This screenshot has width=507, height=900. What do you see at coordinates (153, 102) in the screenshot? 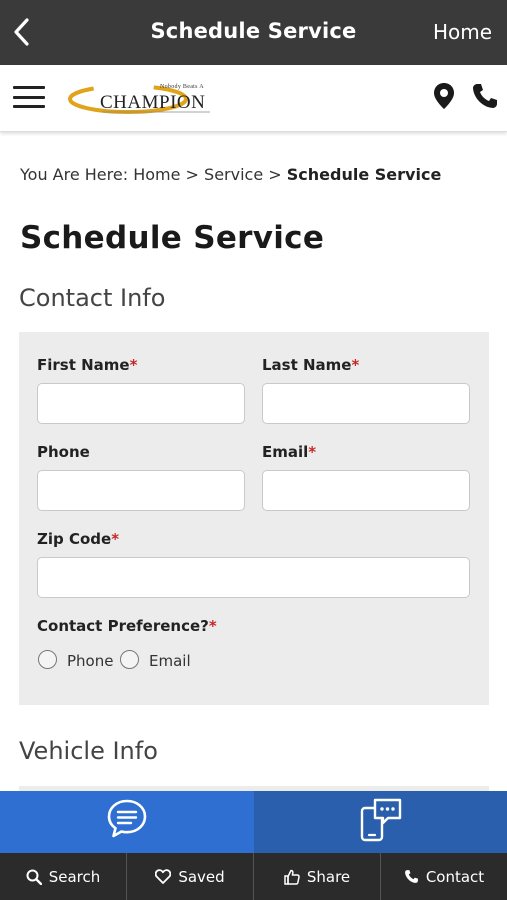
I see `logo-wordmark: CHAMPION` at bounding box center [153, 102].